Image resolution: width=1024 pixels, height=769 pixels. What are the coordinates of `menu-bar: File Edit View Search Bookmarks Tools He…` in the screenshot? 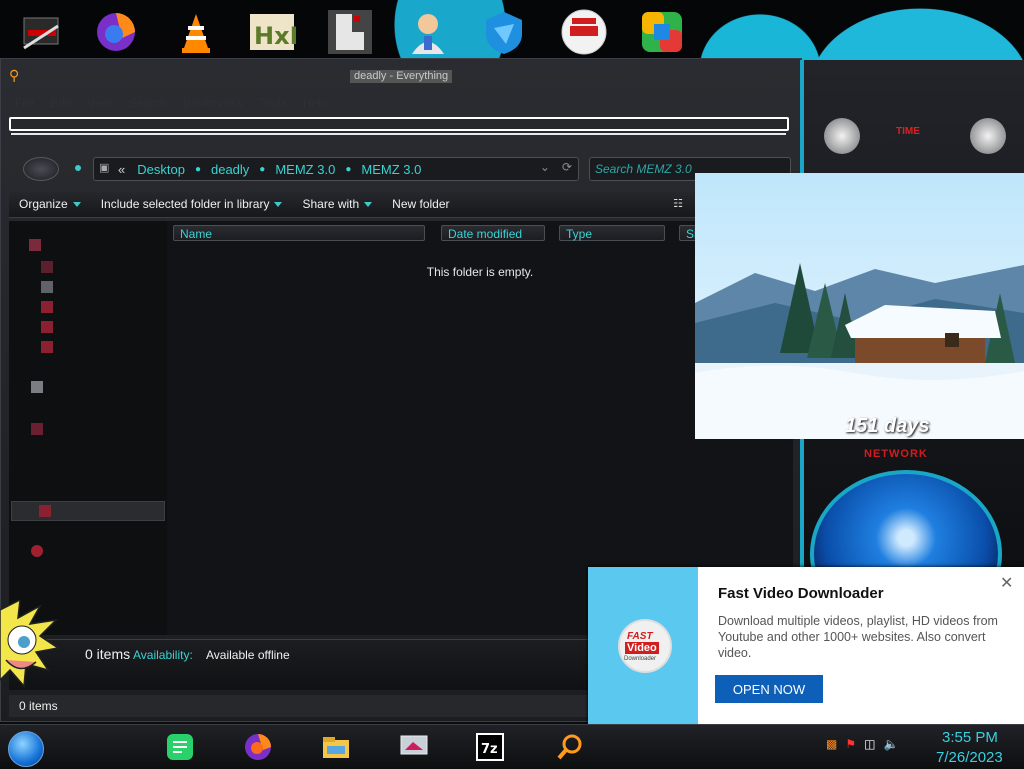 It's located at (399, 103).